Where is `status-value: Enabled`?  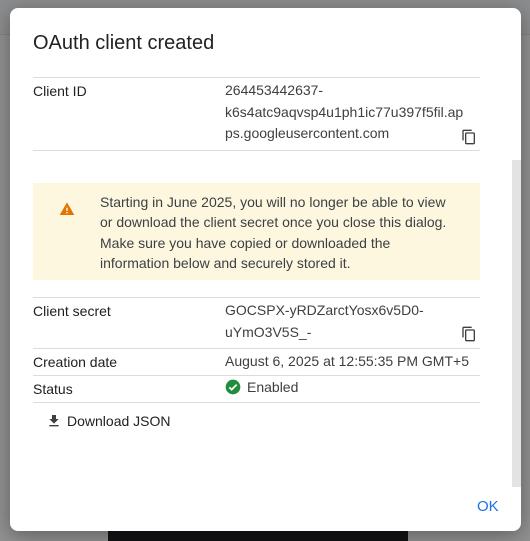 status-value: Enabled is located at coordinates (261, 387).